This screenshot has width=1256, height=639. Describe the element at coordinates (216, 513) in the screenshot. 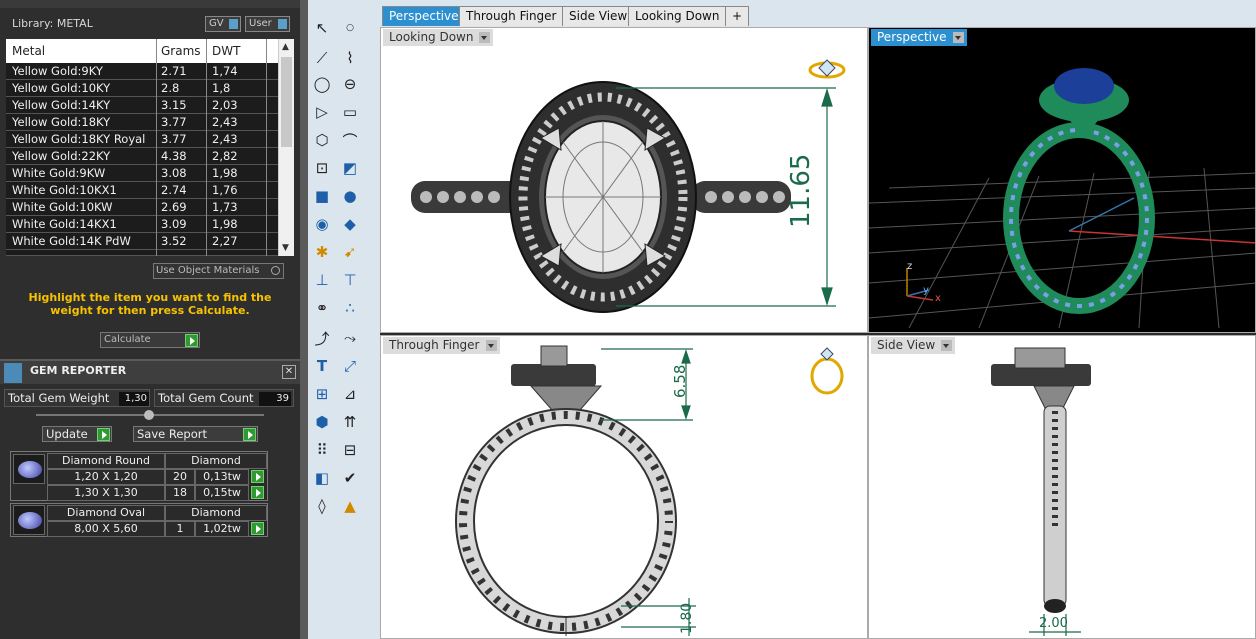

I see `gem-type: Diamond` at that location.